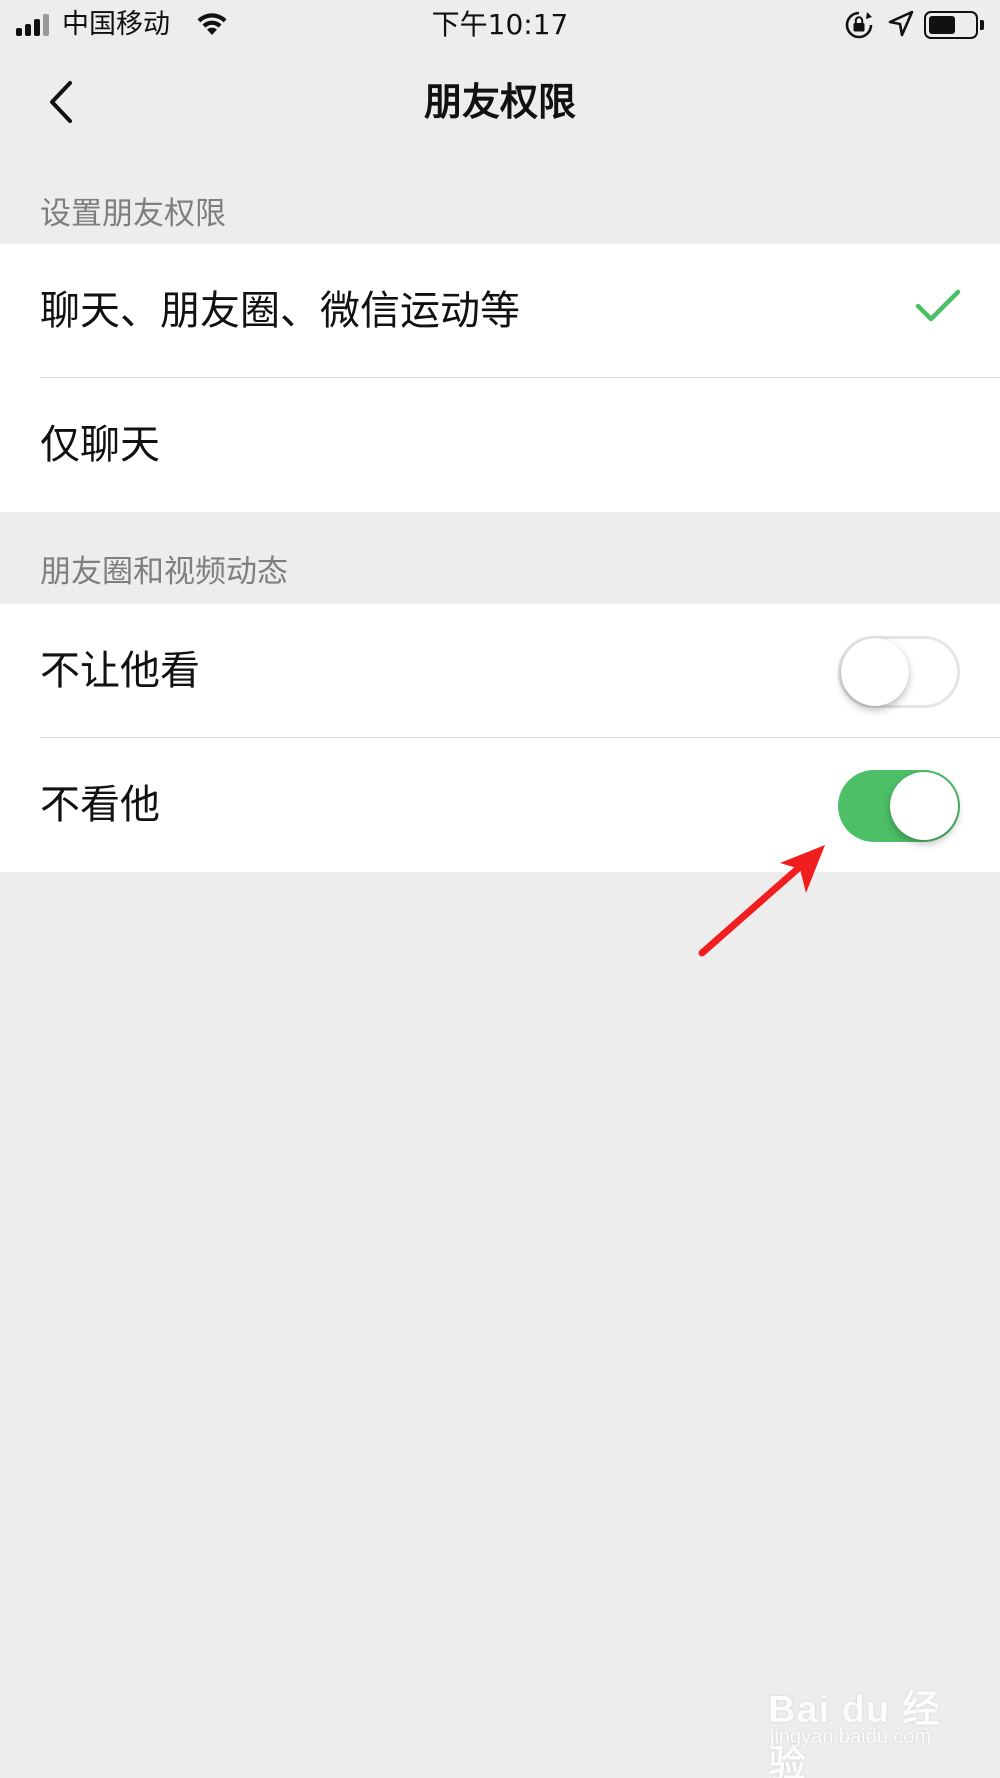 Image resolution: width=1000 pixels, height=1778 pixels. I want to click on setting-hide-my-posts: 不让他看, so click(500, 671).